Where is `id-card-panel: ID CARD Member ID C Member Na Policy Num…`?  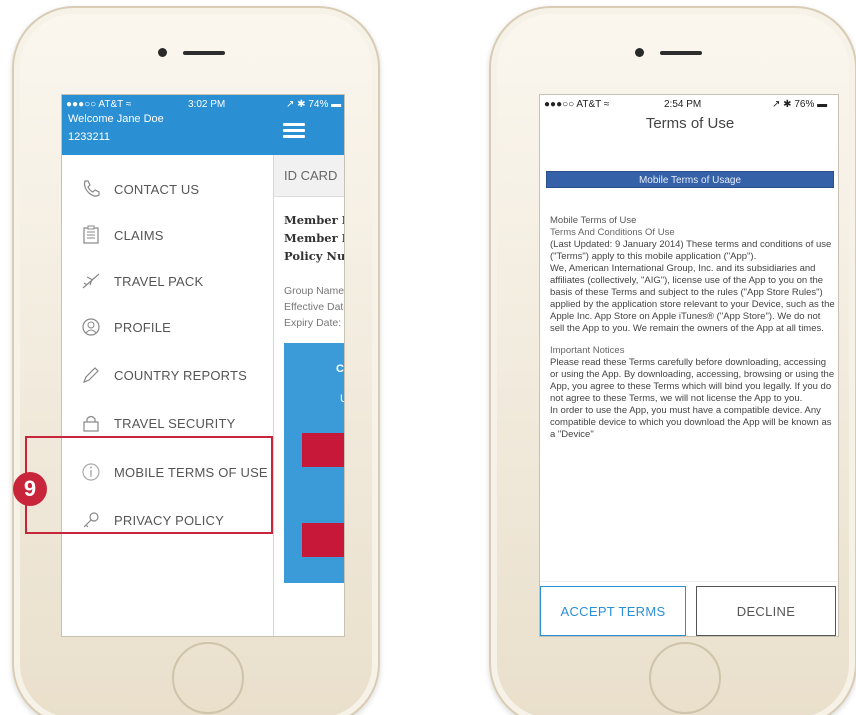
id-card-panel: ID CARD Member ID C Member Na Policy Num… is located at coordinates (309, 365).